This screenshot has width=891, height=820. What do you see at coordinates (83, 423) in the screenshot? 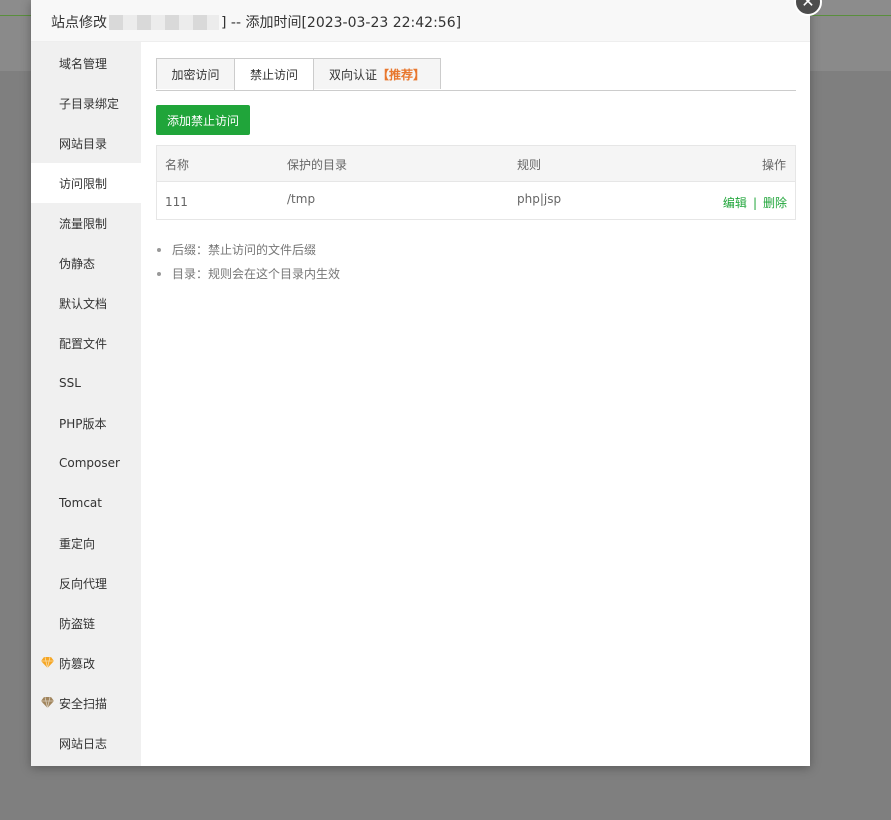
I see `sidebar-item-label: PHP版本` at bounding box center [83, 423].